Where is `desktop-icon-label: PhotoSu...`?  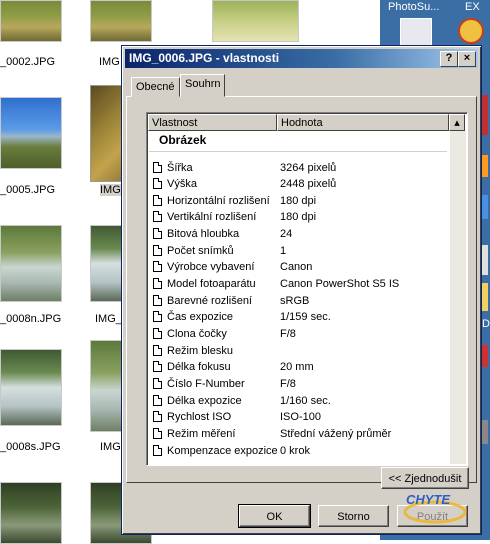
desktop-icon-label: PhotoSu... is located at coordinates (413, 7).